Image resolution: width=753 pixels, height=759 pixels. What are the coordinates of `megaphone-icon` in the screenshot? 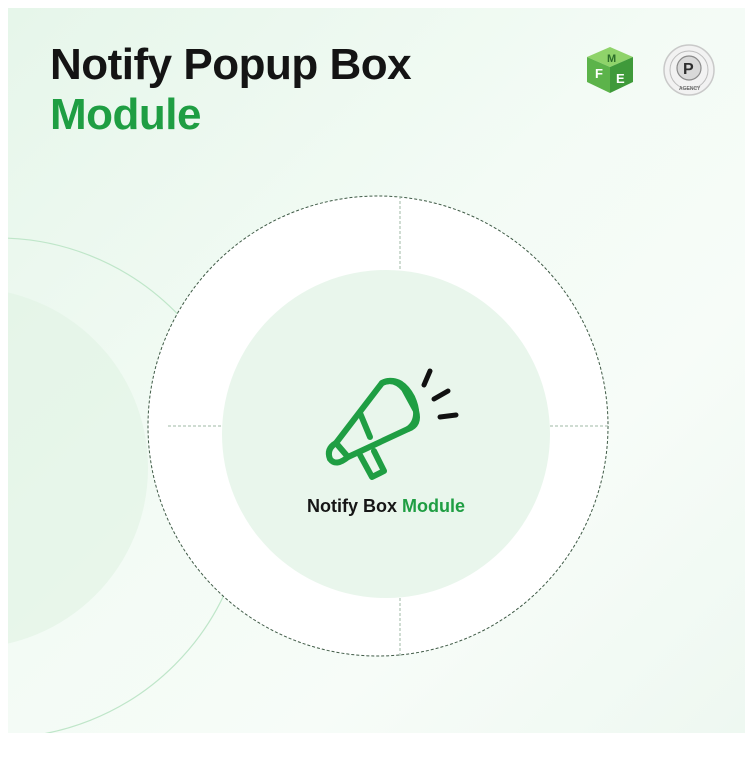 It's located at (392, 424).